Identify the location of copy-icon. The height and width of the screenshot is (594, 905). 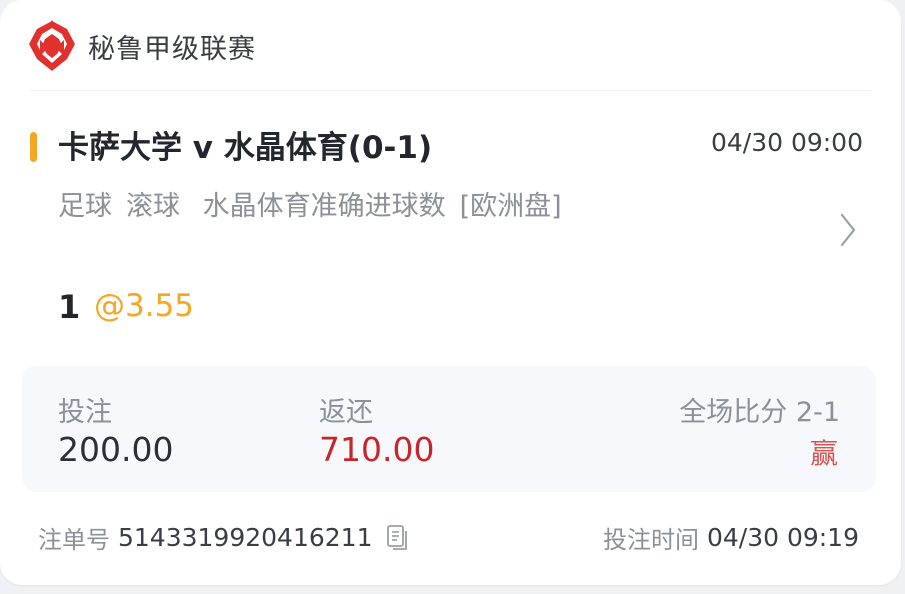
(397, 538).